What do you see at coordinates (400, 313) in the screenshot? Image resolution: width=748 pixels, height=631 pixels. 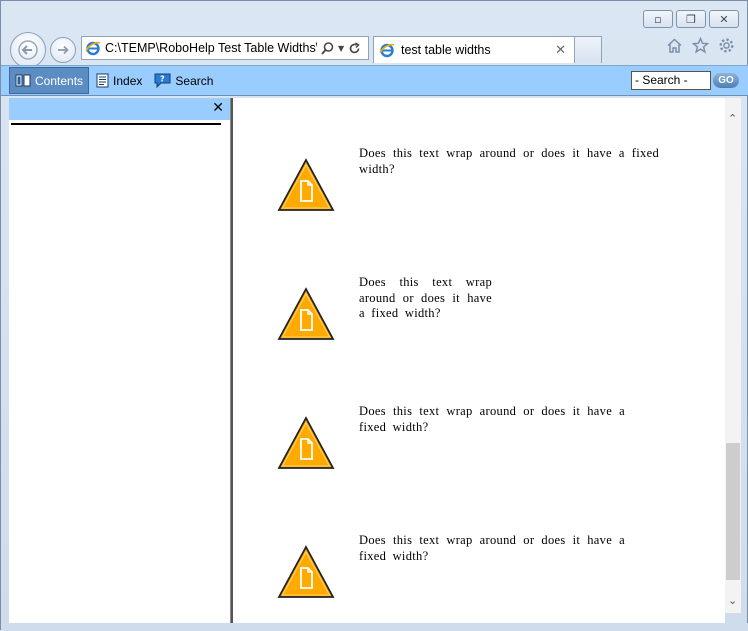 I see `entry-text-line: a fixed width?` at bounding box center [400, 313].